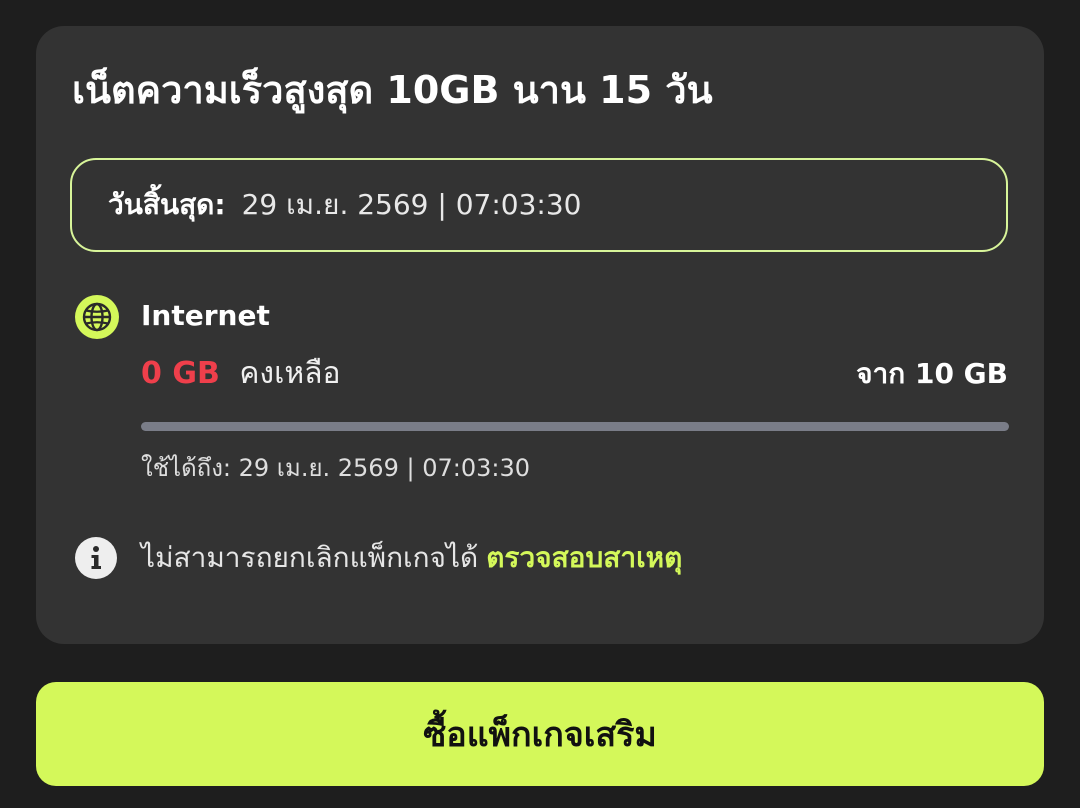 The width and height of the screenshot is (1080, 808). What do you see at coordinates (584, 557) in the screenshot?
I see `check-reason-link: ตรวจสอบสาเหตุ` at bounding box center [584, 557].